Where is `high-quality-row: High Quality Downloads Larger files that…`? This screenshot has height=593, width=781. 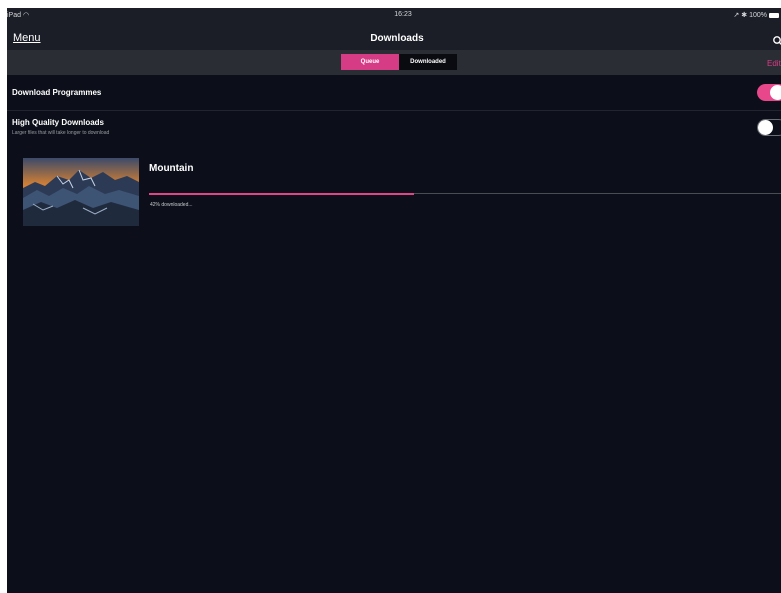 high-quality-row: High Quality Downloads Larger files that… is located at coordinates (394, 129).